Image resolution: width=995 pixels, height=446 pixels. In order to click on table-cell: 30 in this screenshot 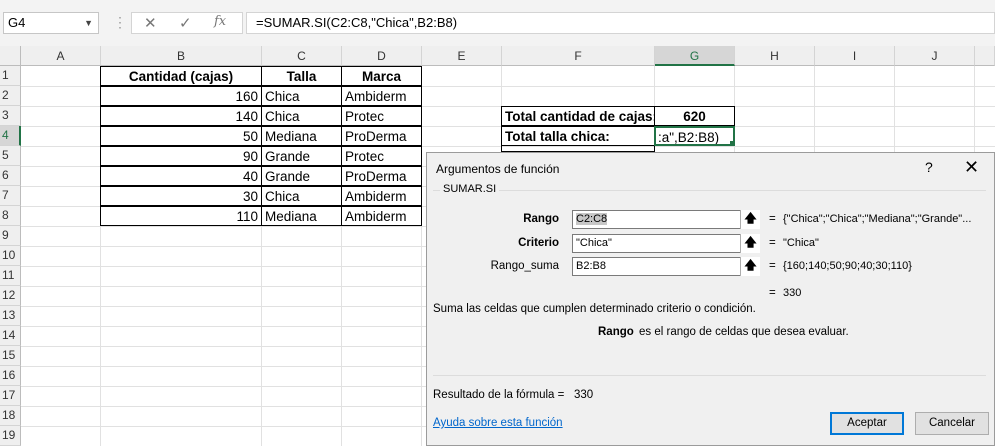, I will do `click(181, 196)`.